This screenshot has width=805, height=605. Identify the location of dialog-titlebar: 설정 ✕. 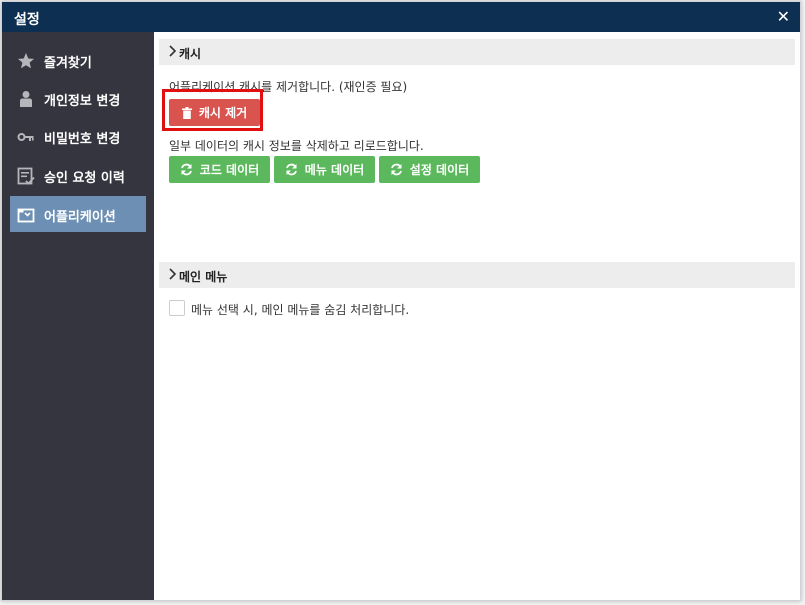
(401, 17).